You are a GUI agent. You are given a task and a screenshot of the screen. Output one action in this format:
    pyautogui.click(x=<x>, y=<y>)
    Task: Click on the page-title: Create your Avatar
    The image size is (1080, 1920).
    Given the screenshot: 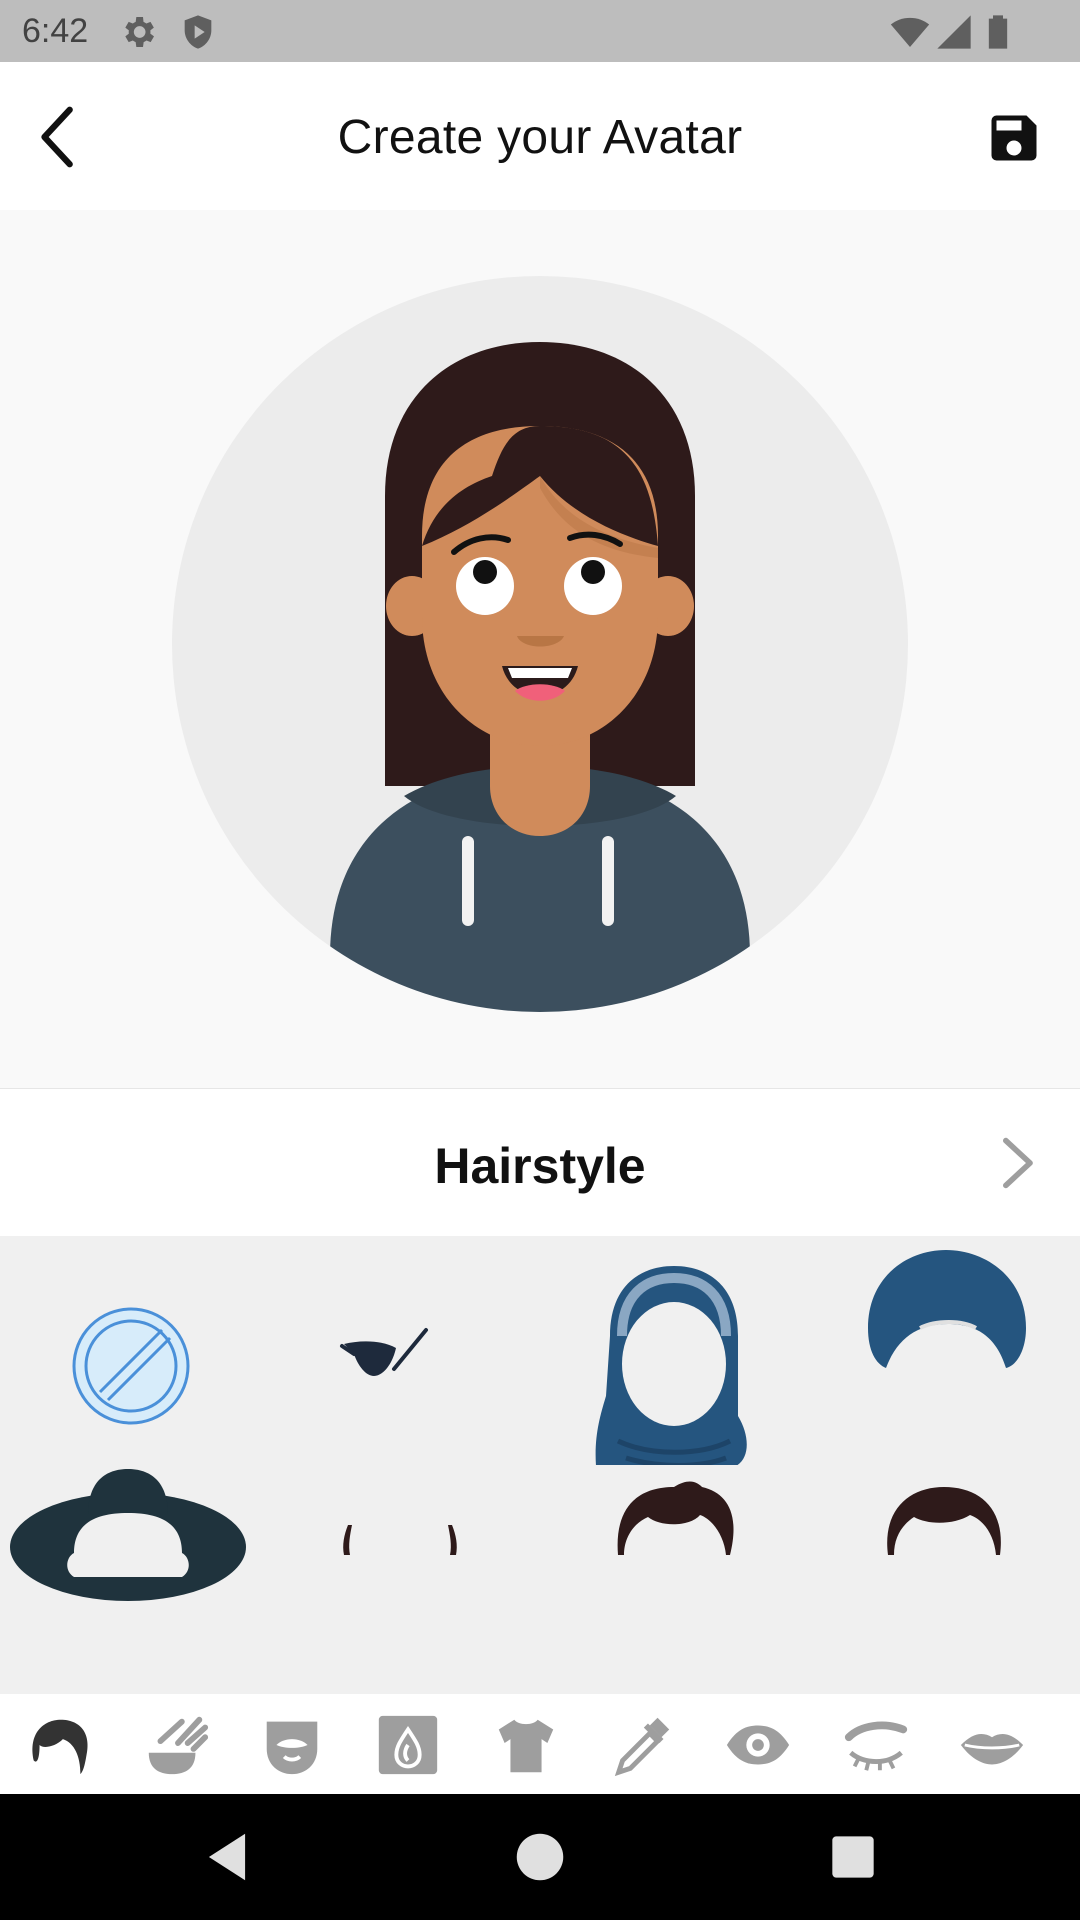 What is the action you would take?
    pyautogui.click(x=540, y=137)
    